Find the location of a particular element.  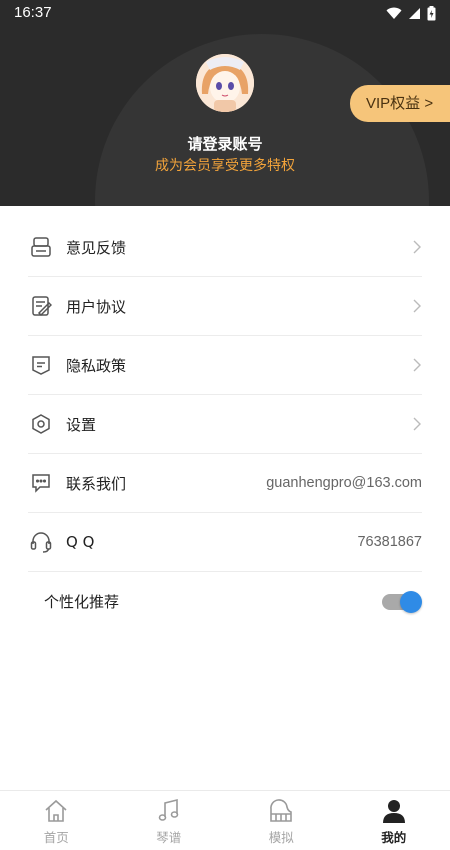

menu-item-feedback: 意见反馈 is located at coordinates (225, 247).